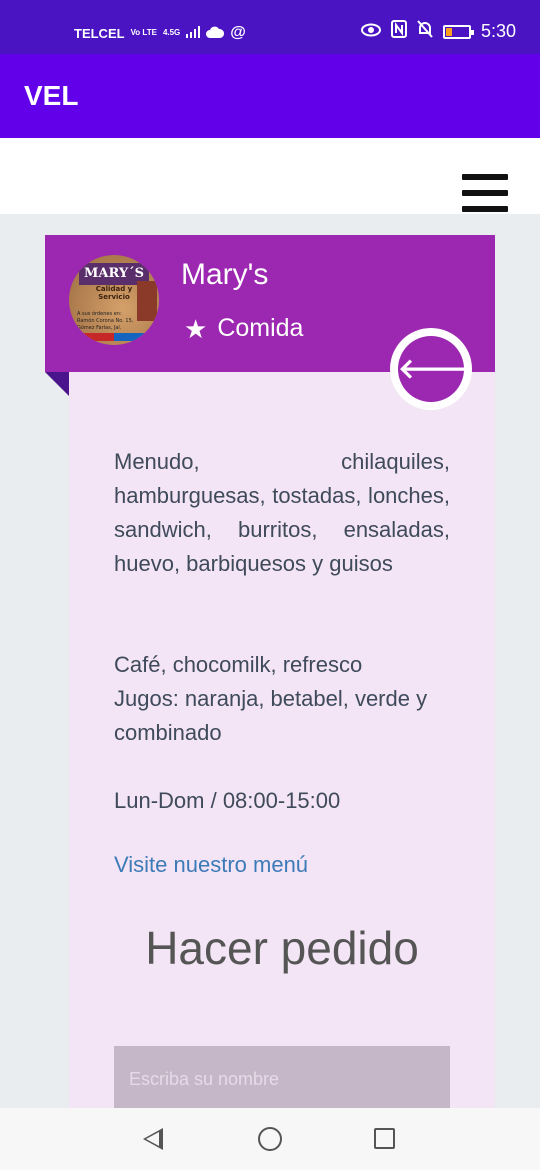  I want to click on logo-food-image, so click(147, 301).